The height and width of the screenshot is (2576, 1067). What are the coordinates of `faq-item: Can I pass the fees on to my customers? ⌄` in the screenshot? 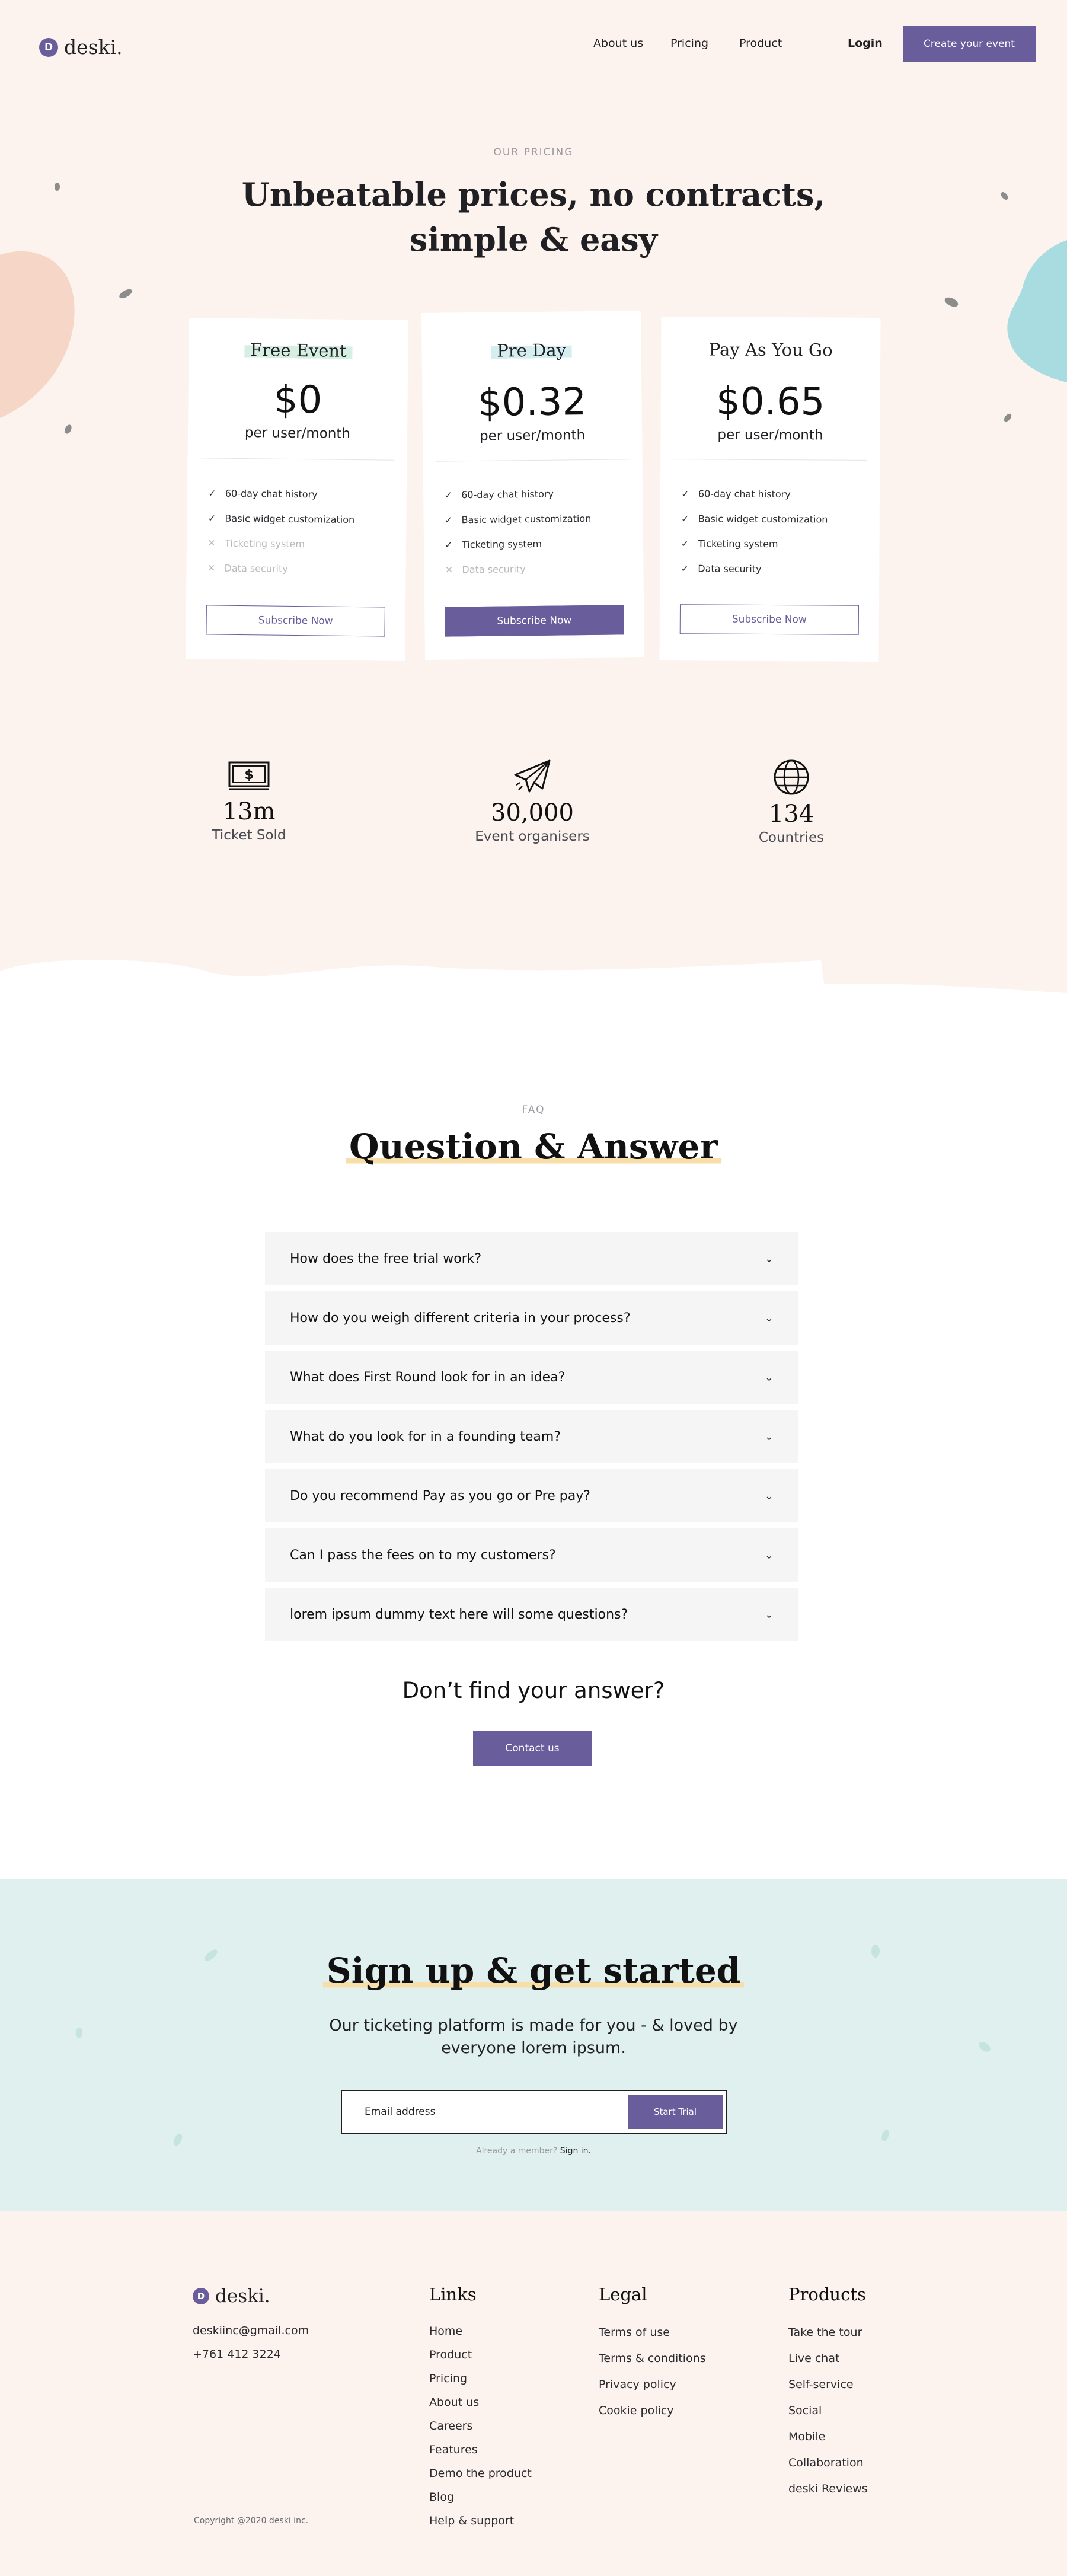 It's located at (531, 1555).